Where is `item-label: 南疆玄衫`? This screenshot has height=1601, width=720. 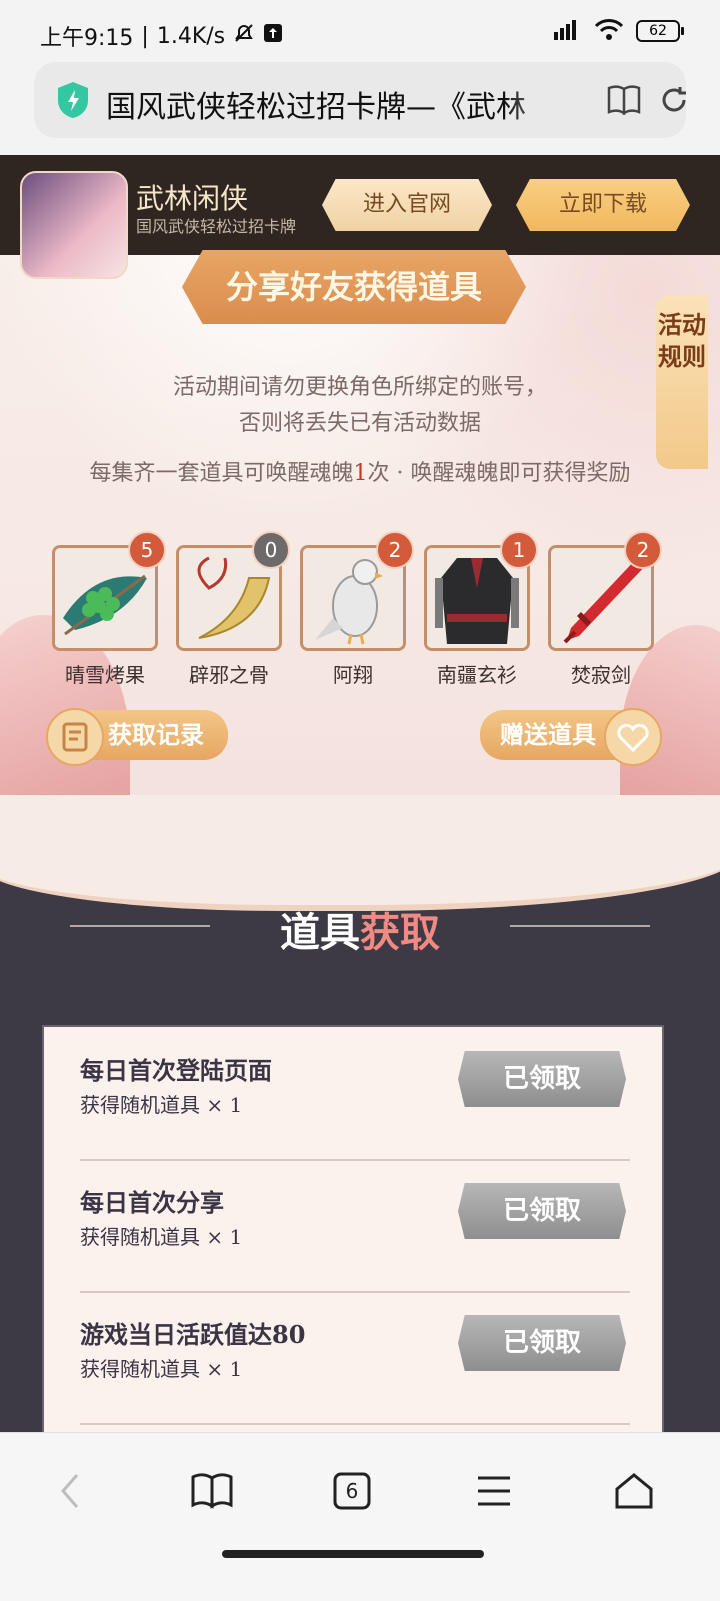 item-label: 南疆玄衫 is located at coordinates (477, 675).